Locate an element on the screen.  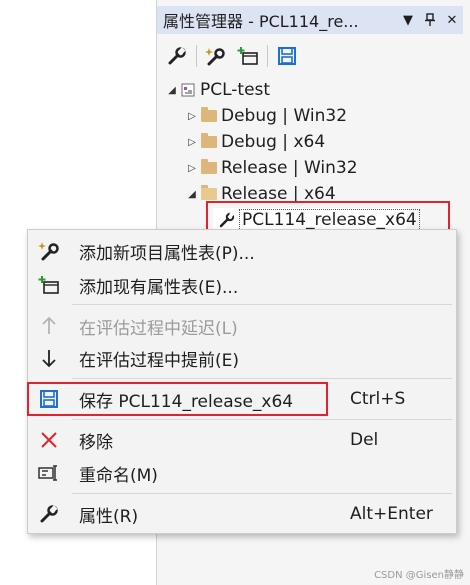
menu-shortcut: Alt+Enter is located at coordinates (391, 514).